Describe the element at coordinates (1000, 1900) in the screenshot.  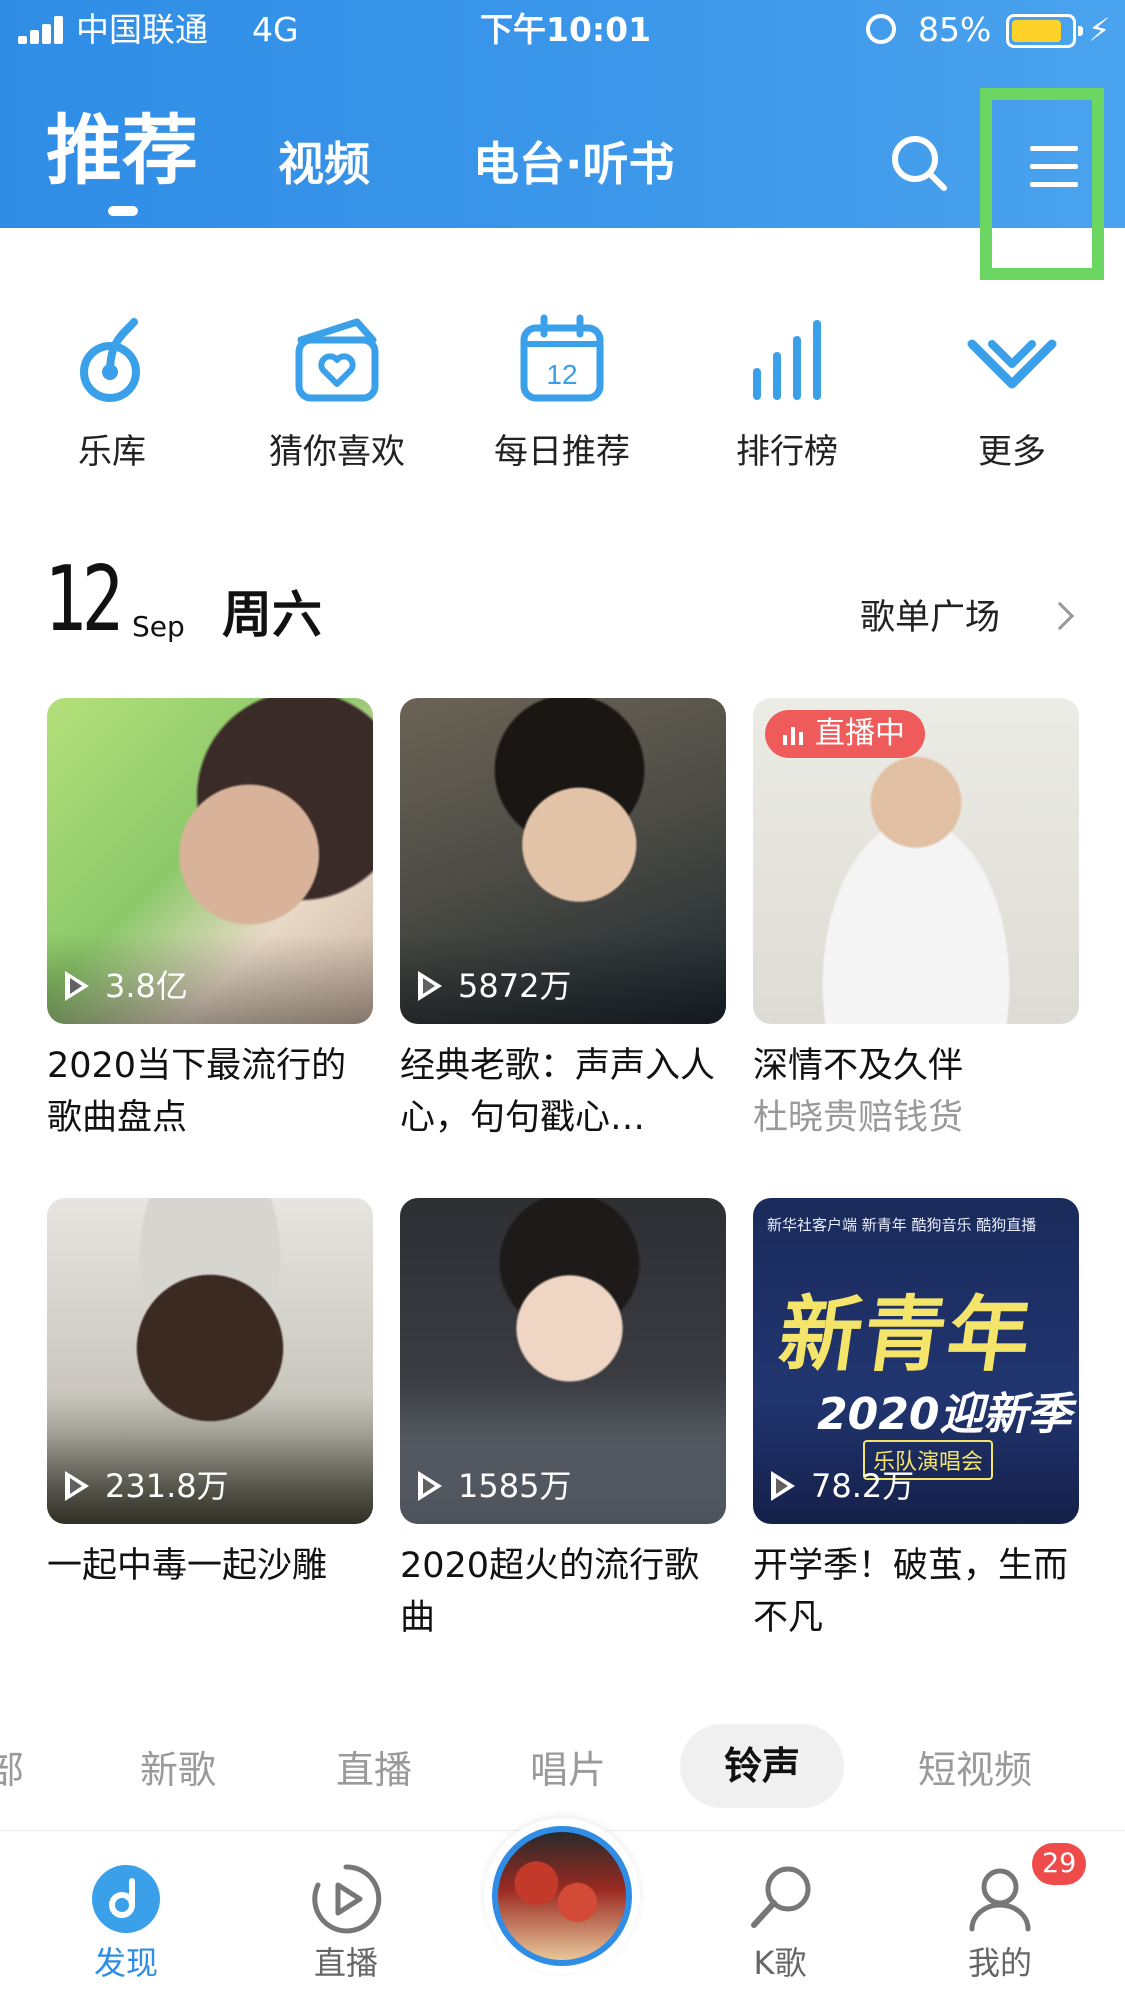
I see `profile-icon` at that location.